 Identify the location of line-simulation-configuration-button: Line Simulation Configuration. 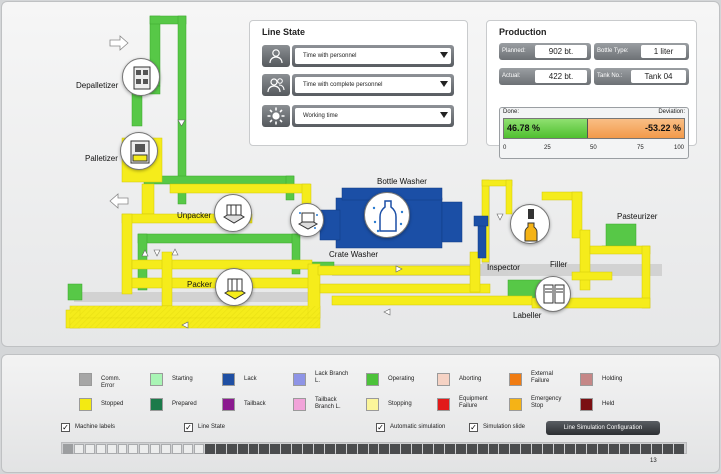
(603, 428).